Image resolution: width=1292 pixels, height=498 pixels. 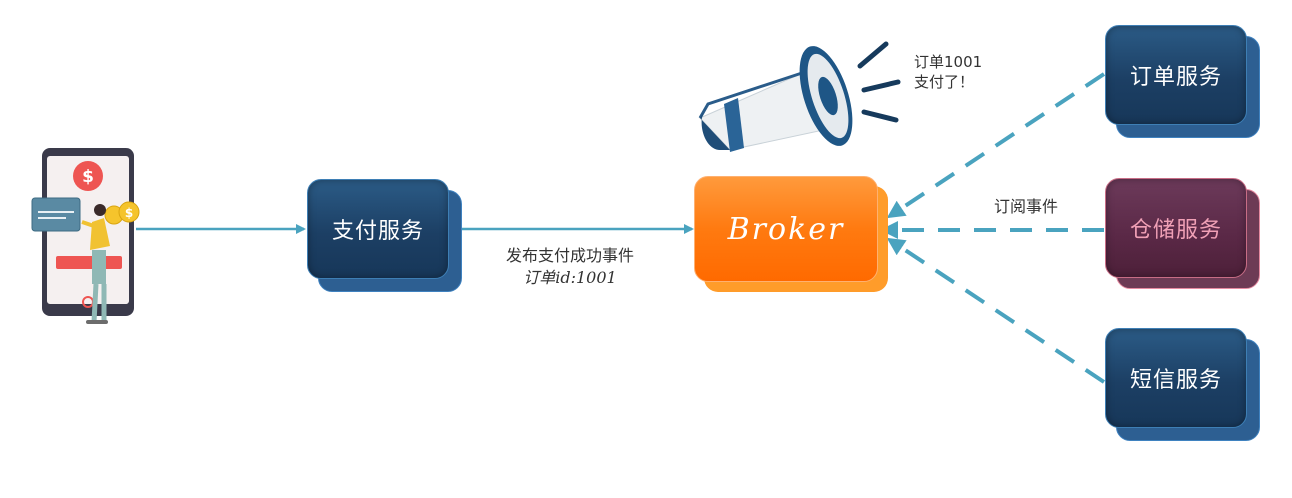 What do you see at coordinates (996, 310) in the screenshot?
I see `dashed-arrow-sms-to-broker` at bounding box center [996, 310].